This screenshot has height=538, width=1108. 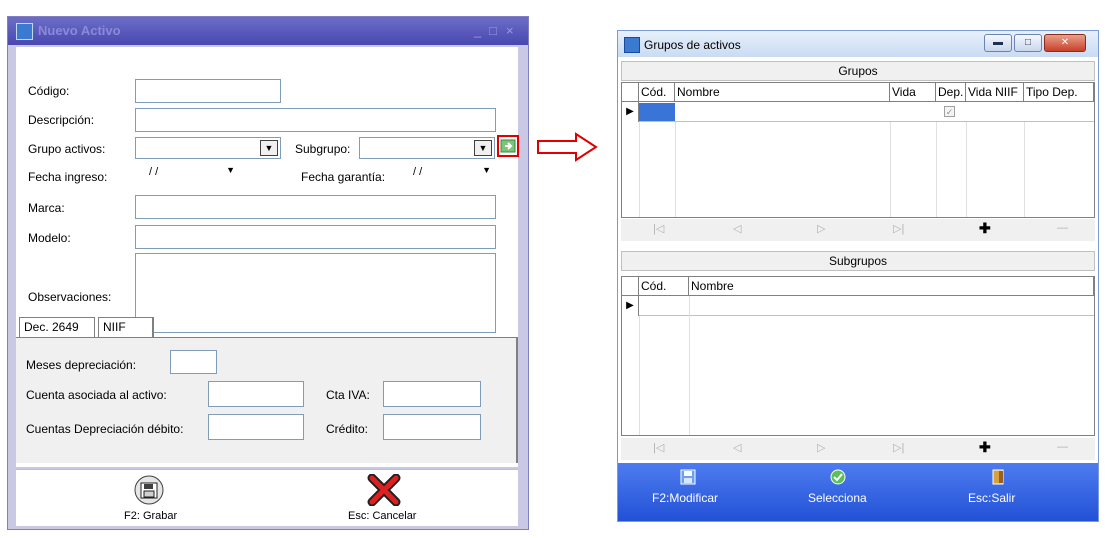 I want to click on fecha-garantia-value: / /, so click(x=418, y=172).